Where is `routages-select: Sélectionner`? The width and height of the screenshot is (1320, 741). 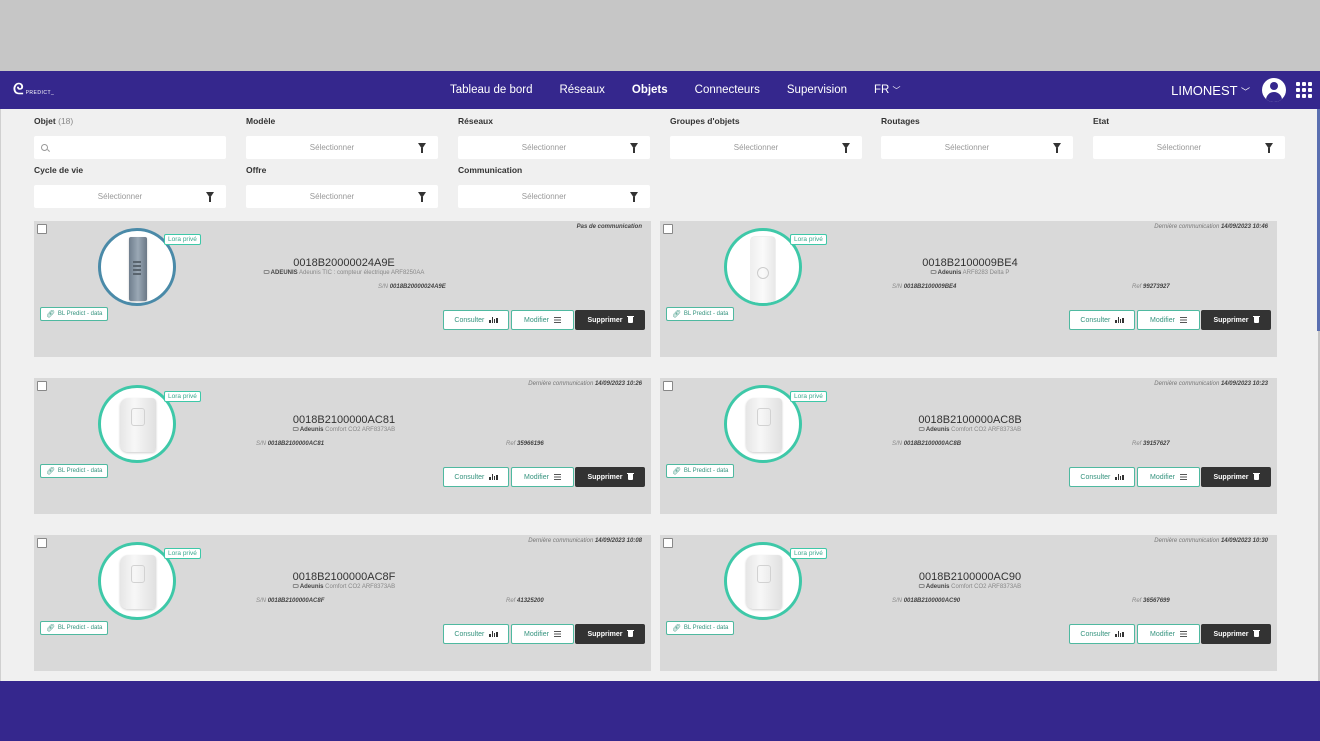
routages-select: Sélectionner is located at coordinates (977, 147).